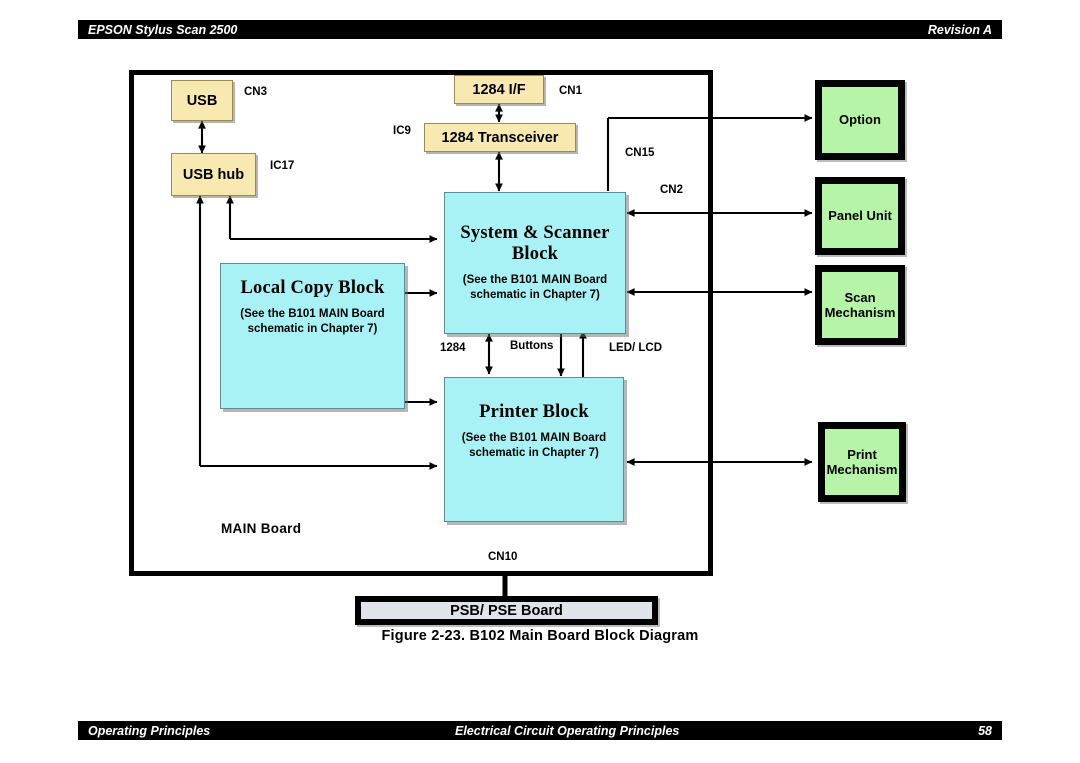 The width and height of the screenshot is (1080, 763). I want to click on local-copy-block-title: Local Copy Block, so click(312, 288).